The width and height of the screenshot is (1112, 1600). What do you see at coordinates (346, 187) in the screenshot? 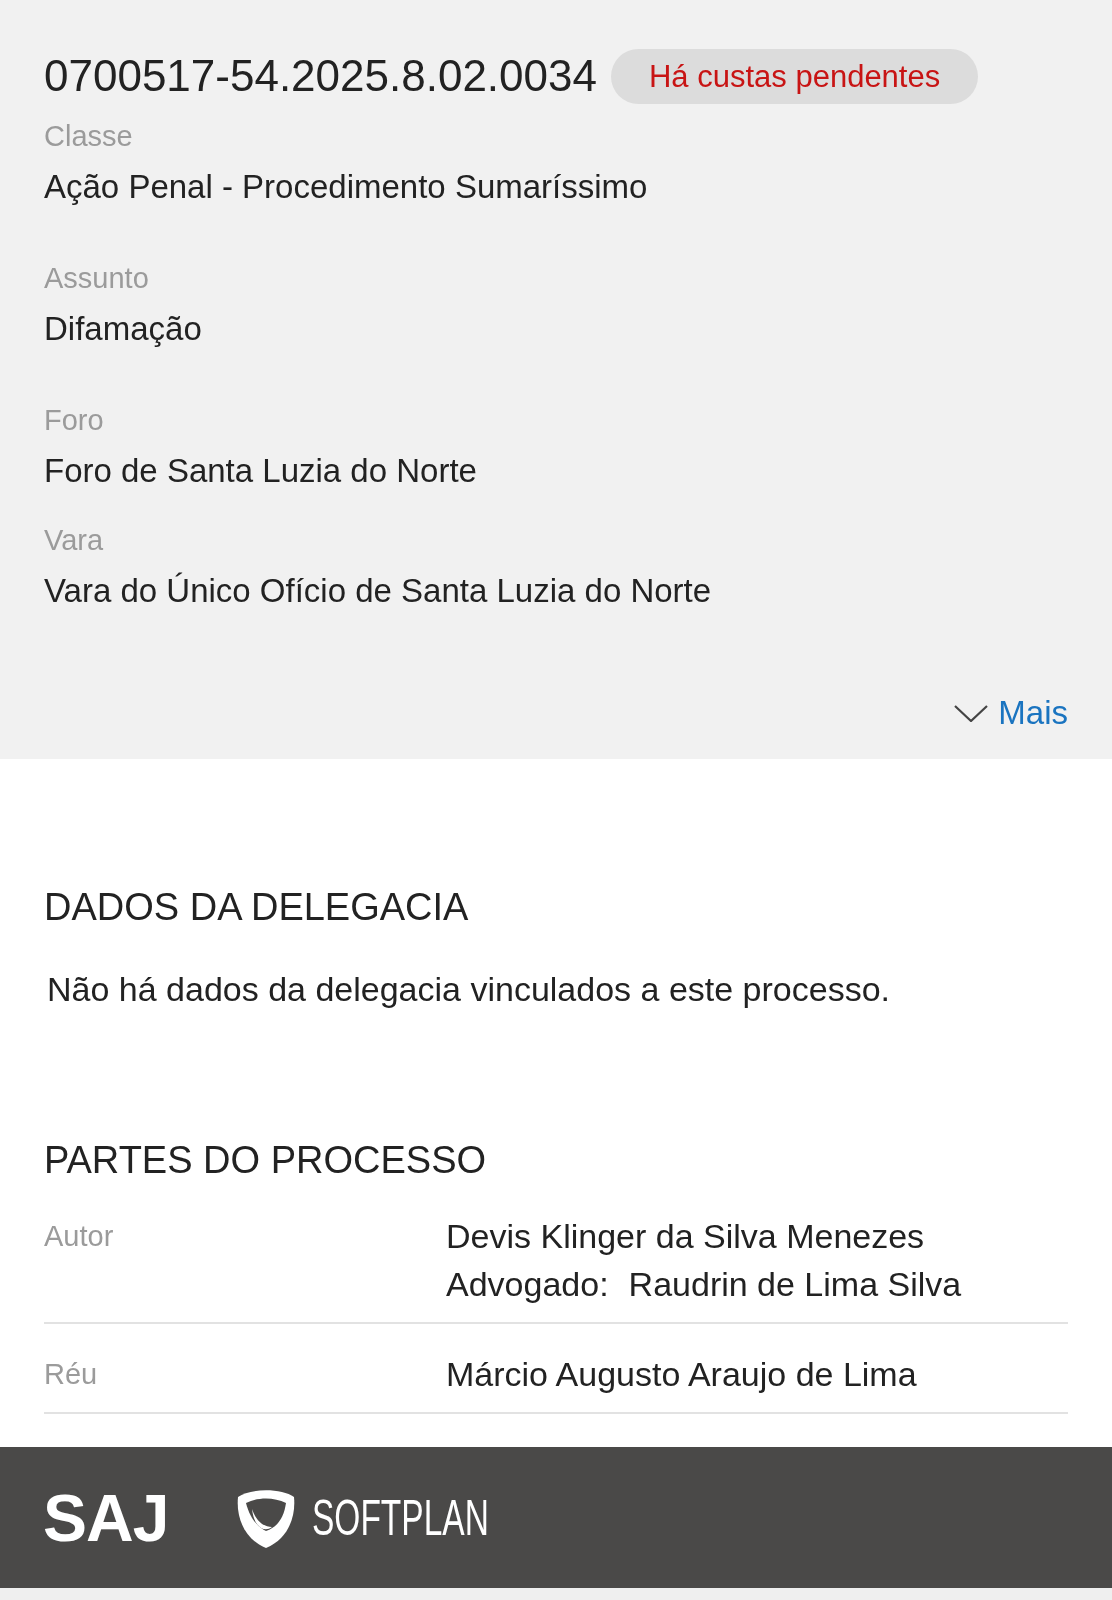
I see `field-value: Ação Penal - Procedimento Sumaríssimo` at bounding box center [346, 187].